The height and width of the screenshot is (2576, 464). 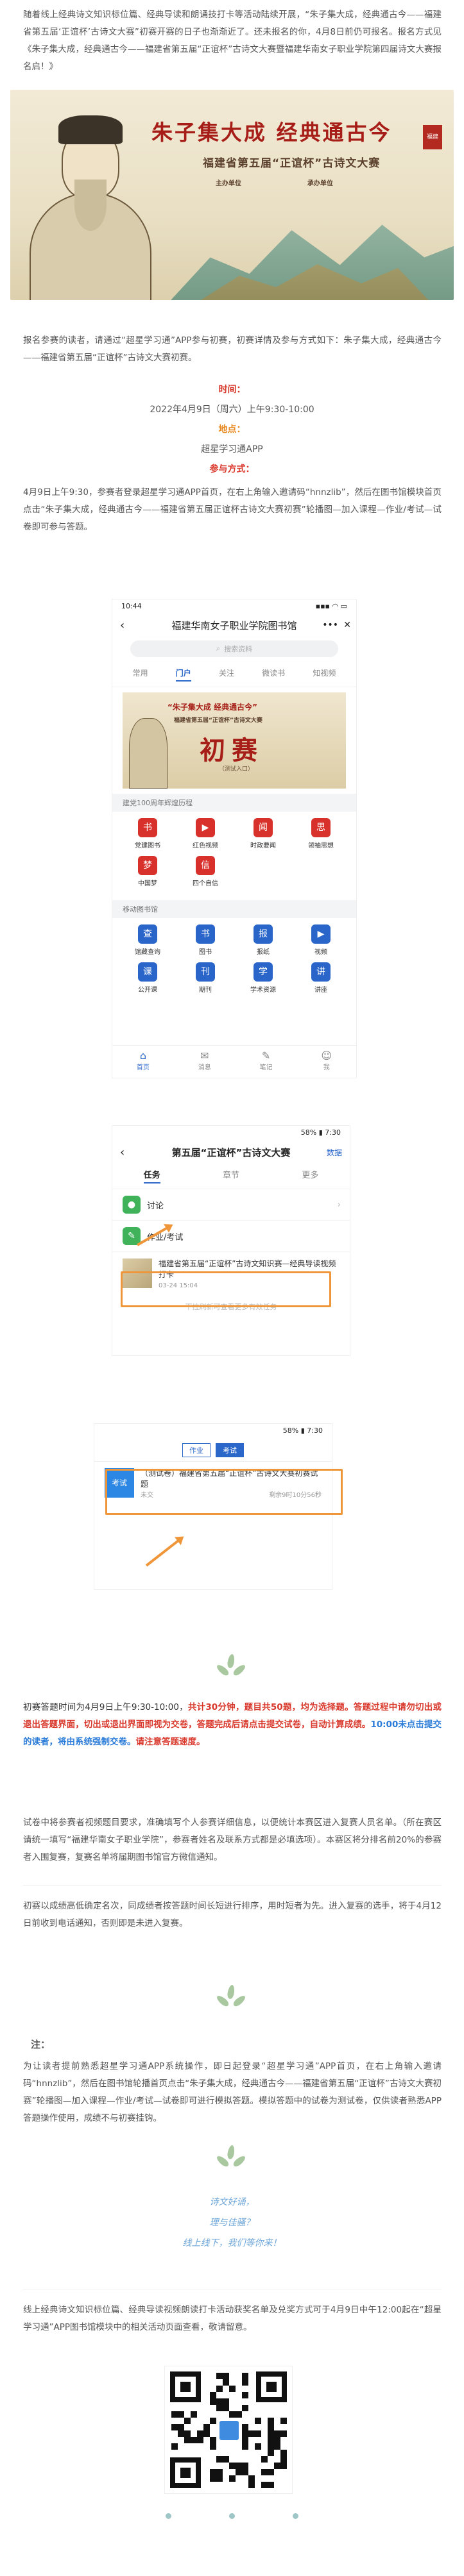 I want to click on dot-decoration, so click(x=232, y=2516).